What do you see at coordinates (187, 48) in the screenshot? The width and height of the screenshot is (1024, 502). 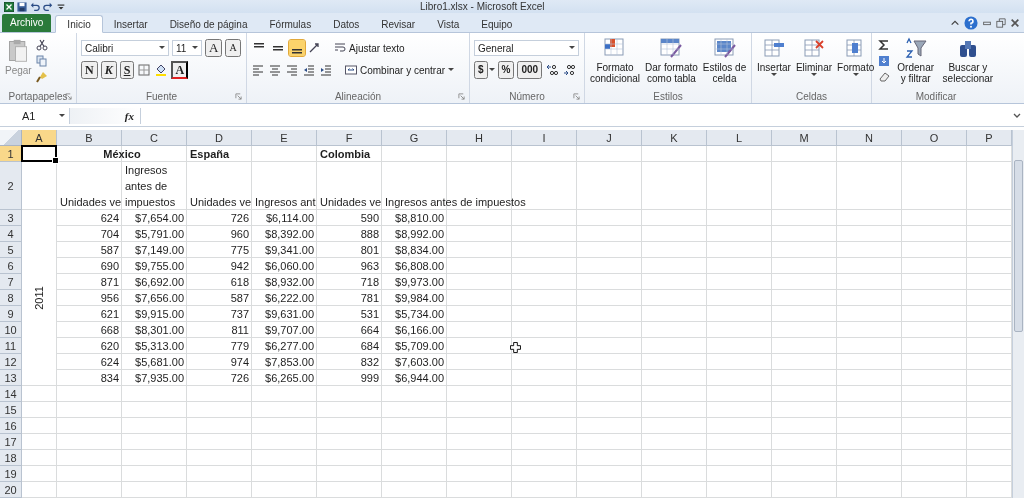 I see `font-size-dropdown: 11` at bounding box center [187, 48].